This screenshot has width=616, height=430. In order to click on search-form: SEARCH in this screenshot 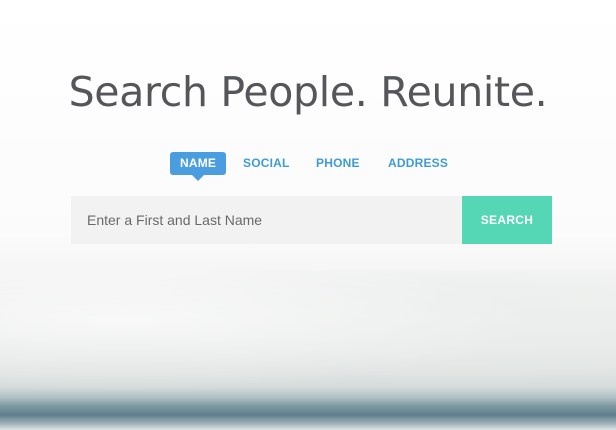, I will do `click(311, 220)`.